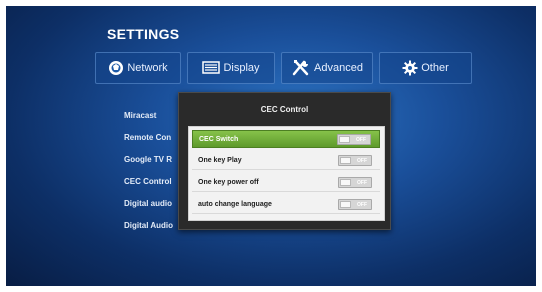  Describe the element at coordinates (286, 205) in the screenshot. I see `row-auto-change-language: auto change language OFF` at that location.